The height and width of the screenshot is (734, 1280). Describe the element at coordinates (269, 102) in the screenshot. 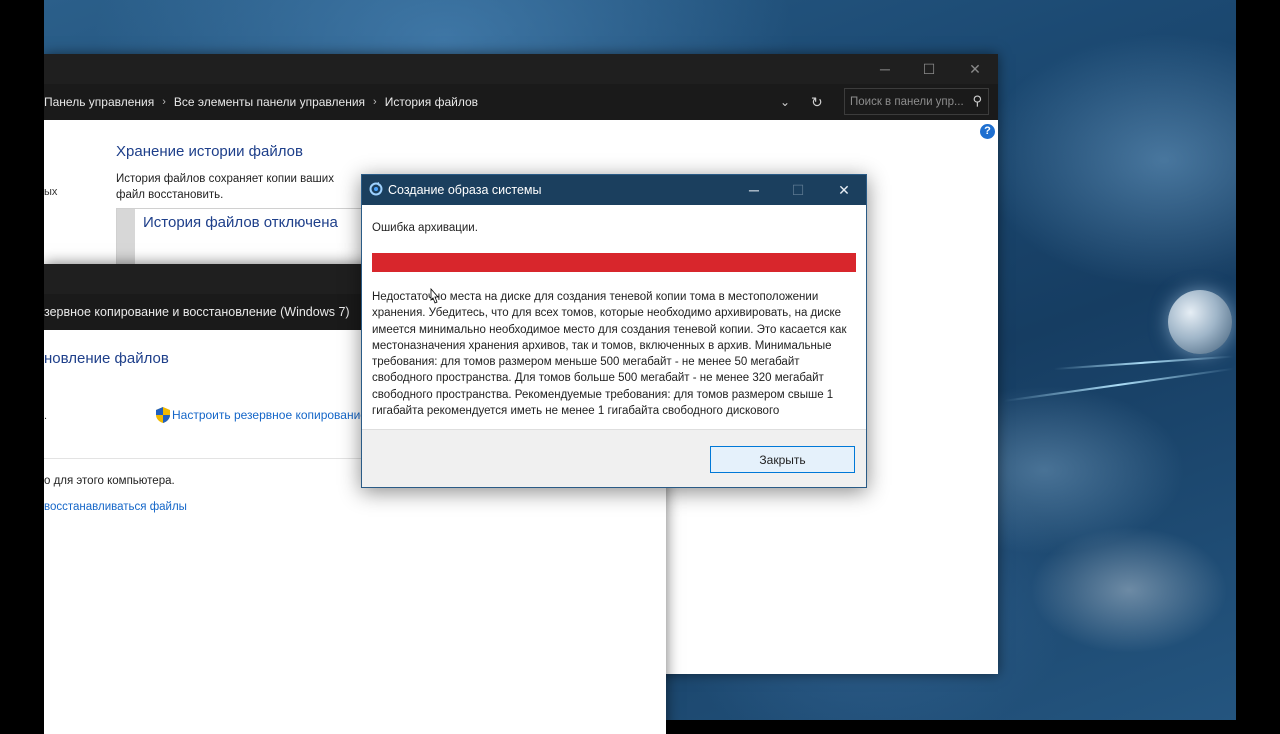

I see `breadcrumb-item: Все элементы панели управления` at that location.